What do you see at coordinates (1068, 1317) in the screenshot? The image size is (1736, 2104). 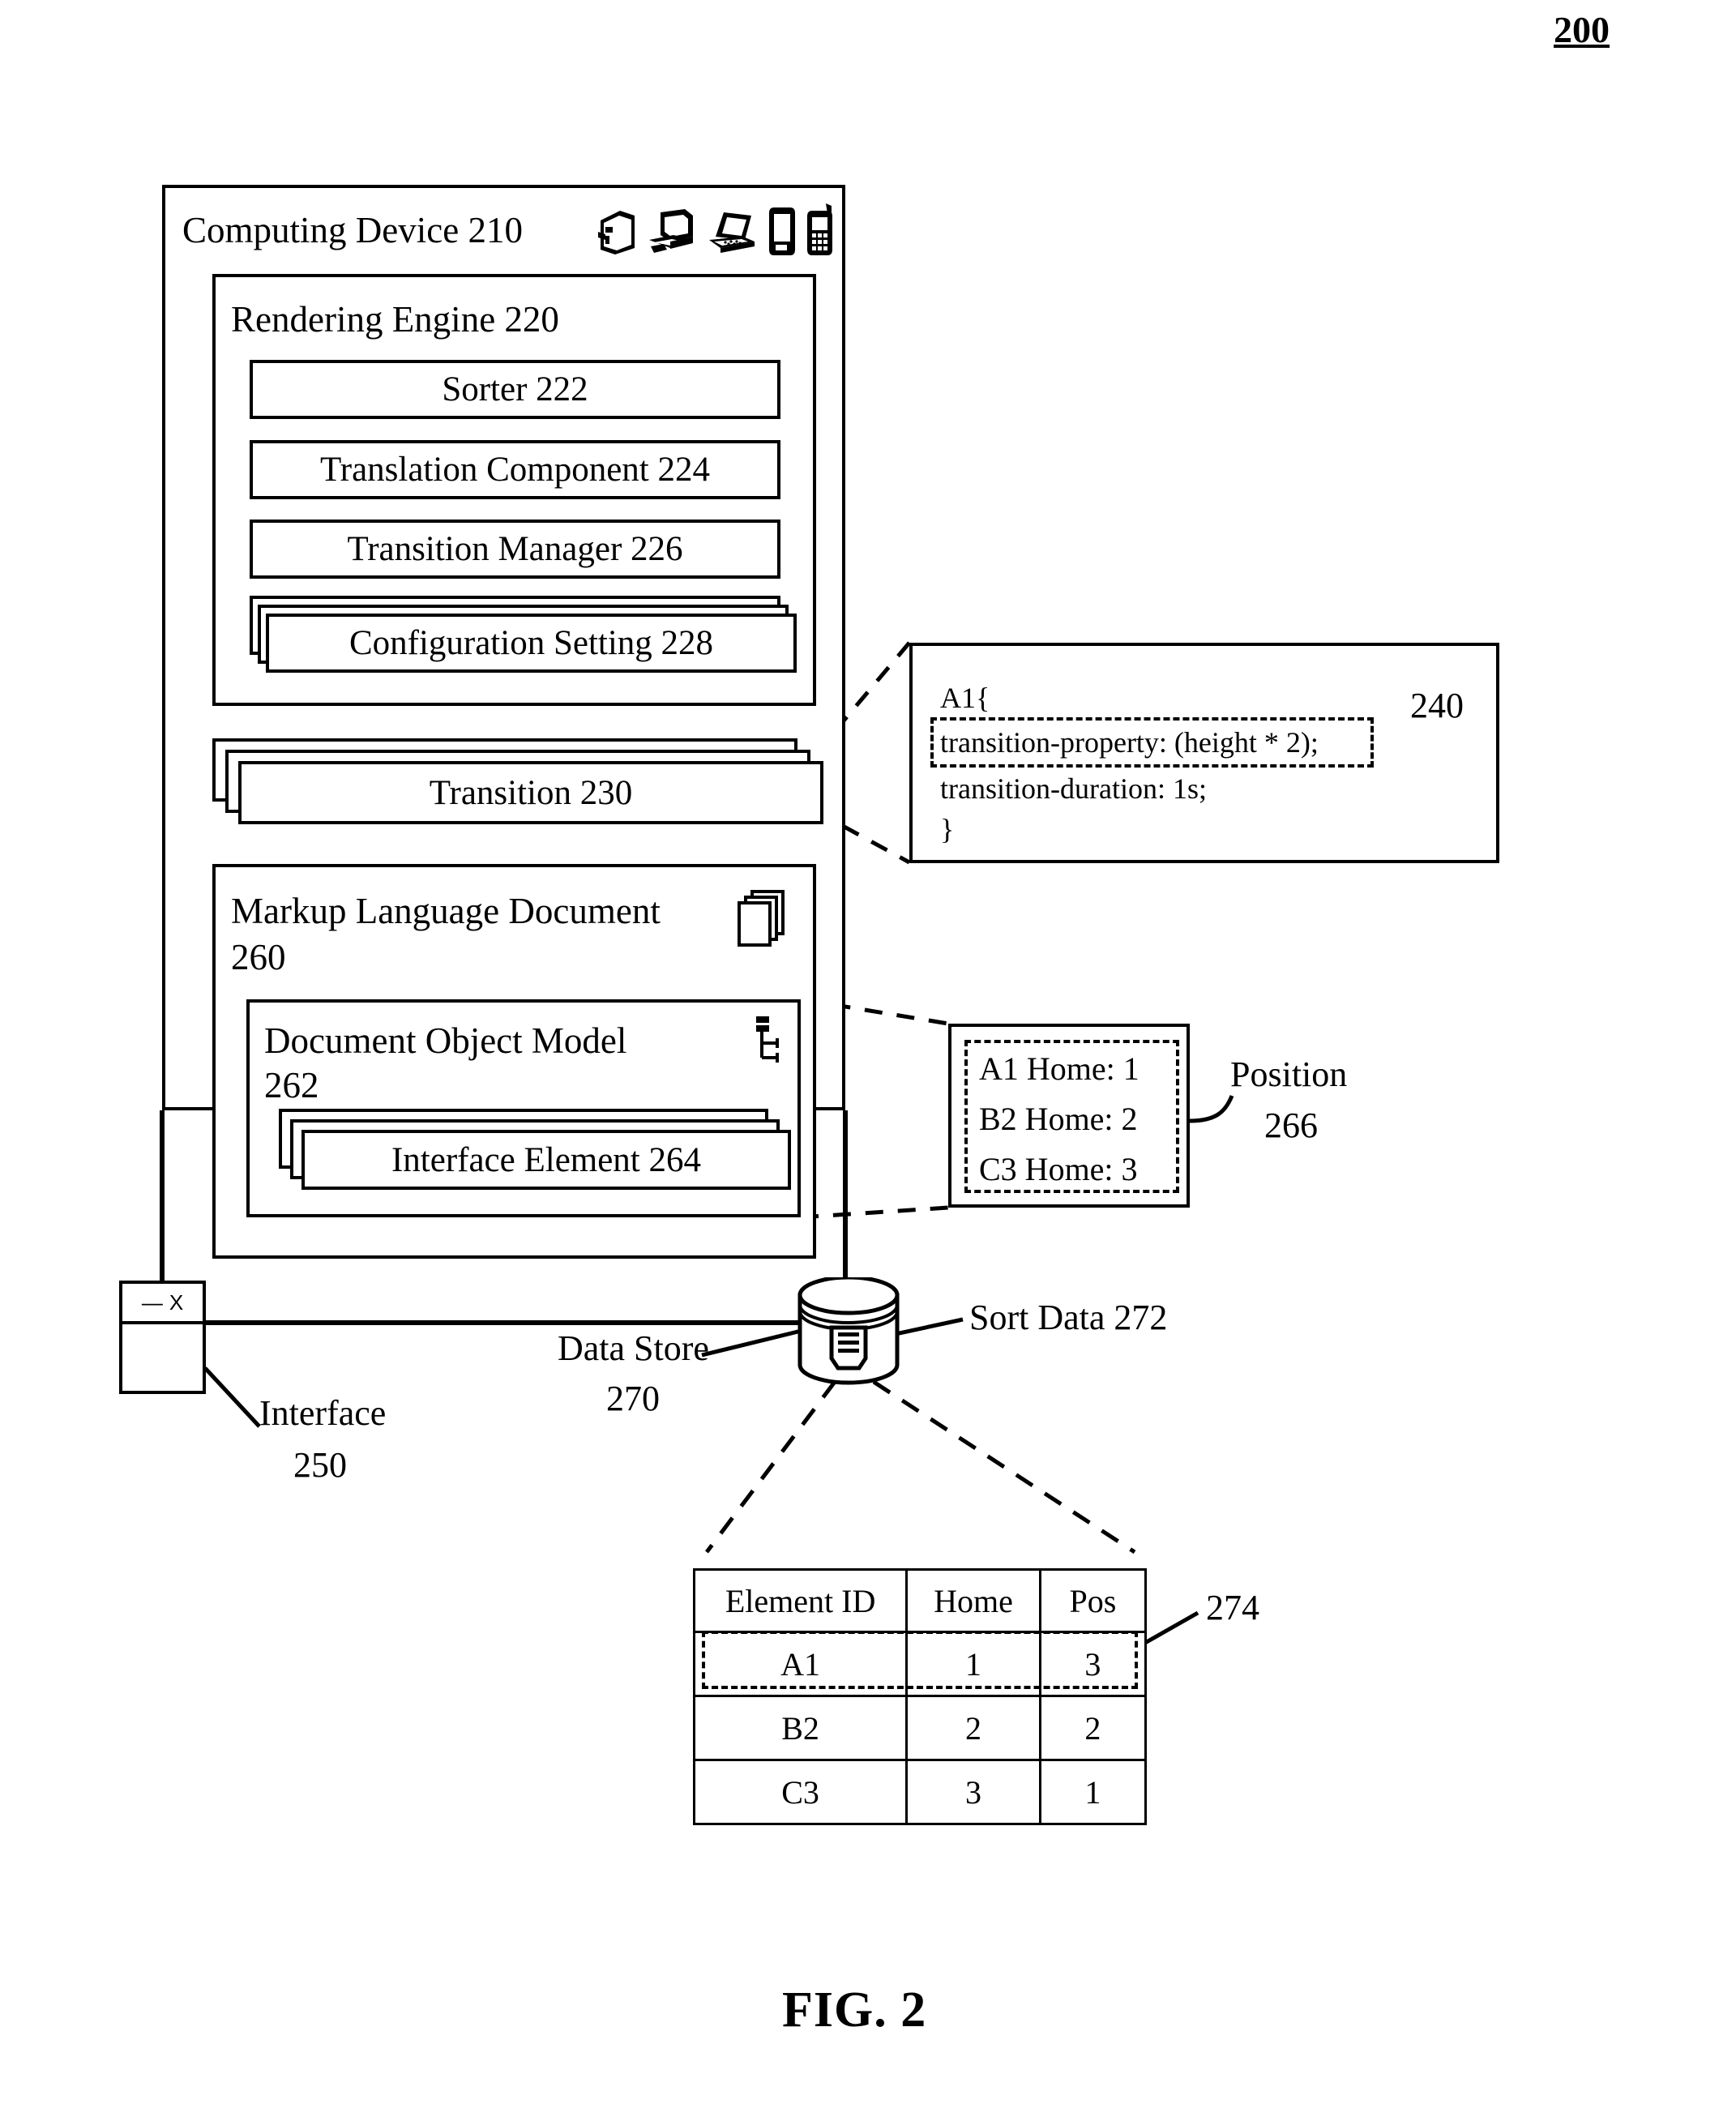 I see `sort-data-label: Sort Data 272` at bounding box center [1068, 1317].